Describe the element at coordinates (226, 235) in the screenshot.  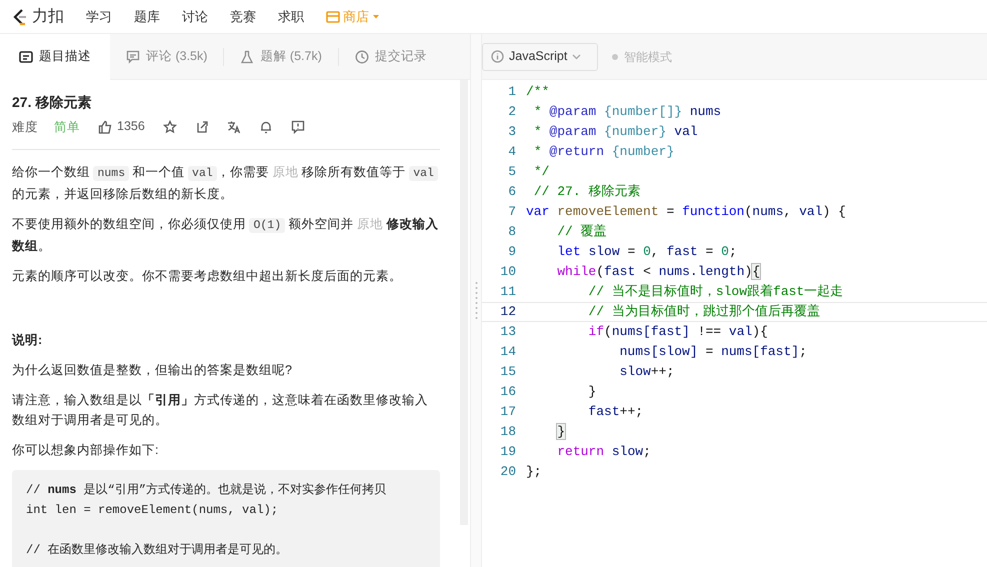
I see `paragraph: 不要使用额外的数组空间，你必须仅使用 O(1) 额外空间并 原地 修改输入数组。` at that location.